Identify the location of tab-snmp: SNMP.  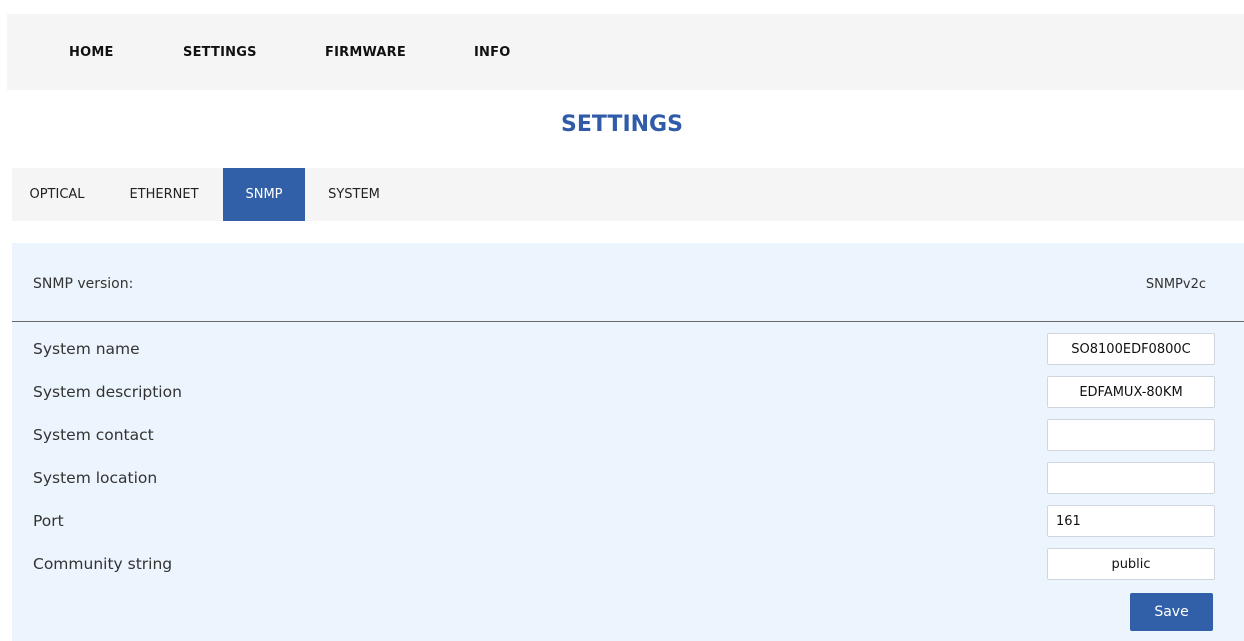
(264, 194).